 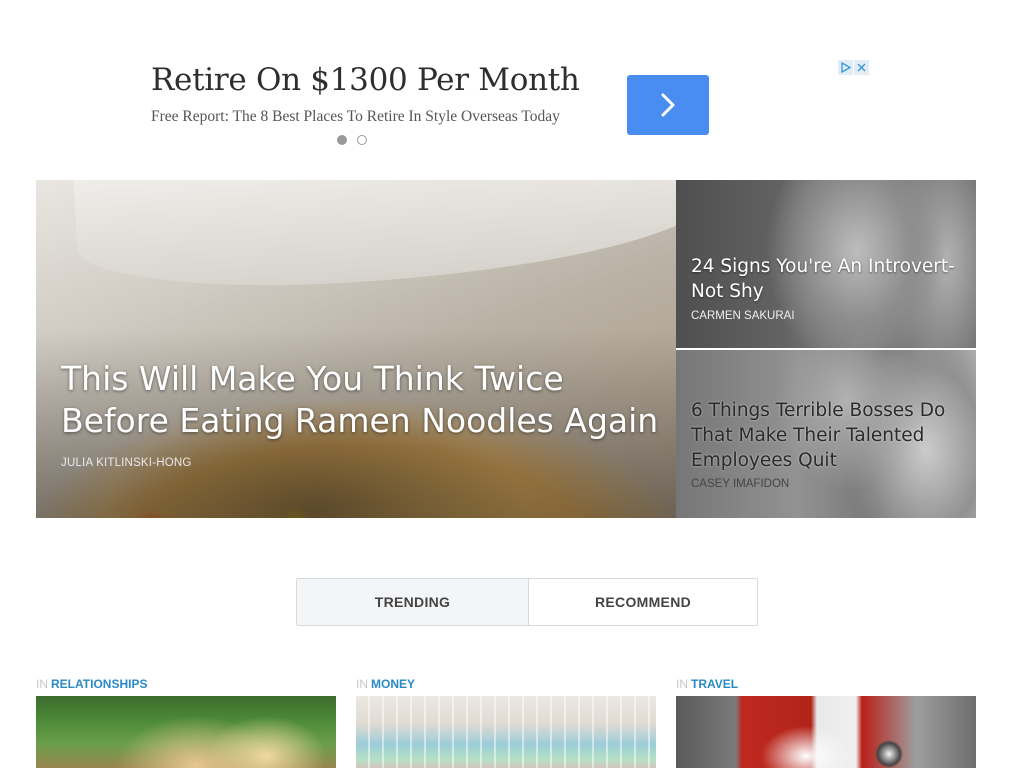 What do you see at coordinates (352, 140) in the screenshot?
I see `ad-carousel-dots` at bounding box center [352, 140].